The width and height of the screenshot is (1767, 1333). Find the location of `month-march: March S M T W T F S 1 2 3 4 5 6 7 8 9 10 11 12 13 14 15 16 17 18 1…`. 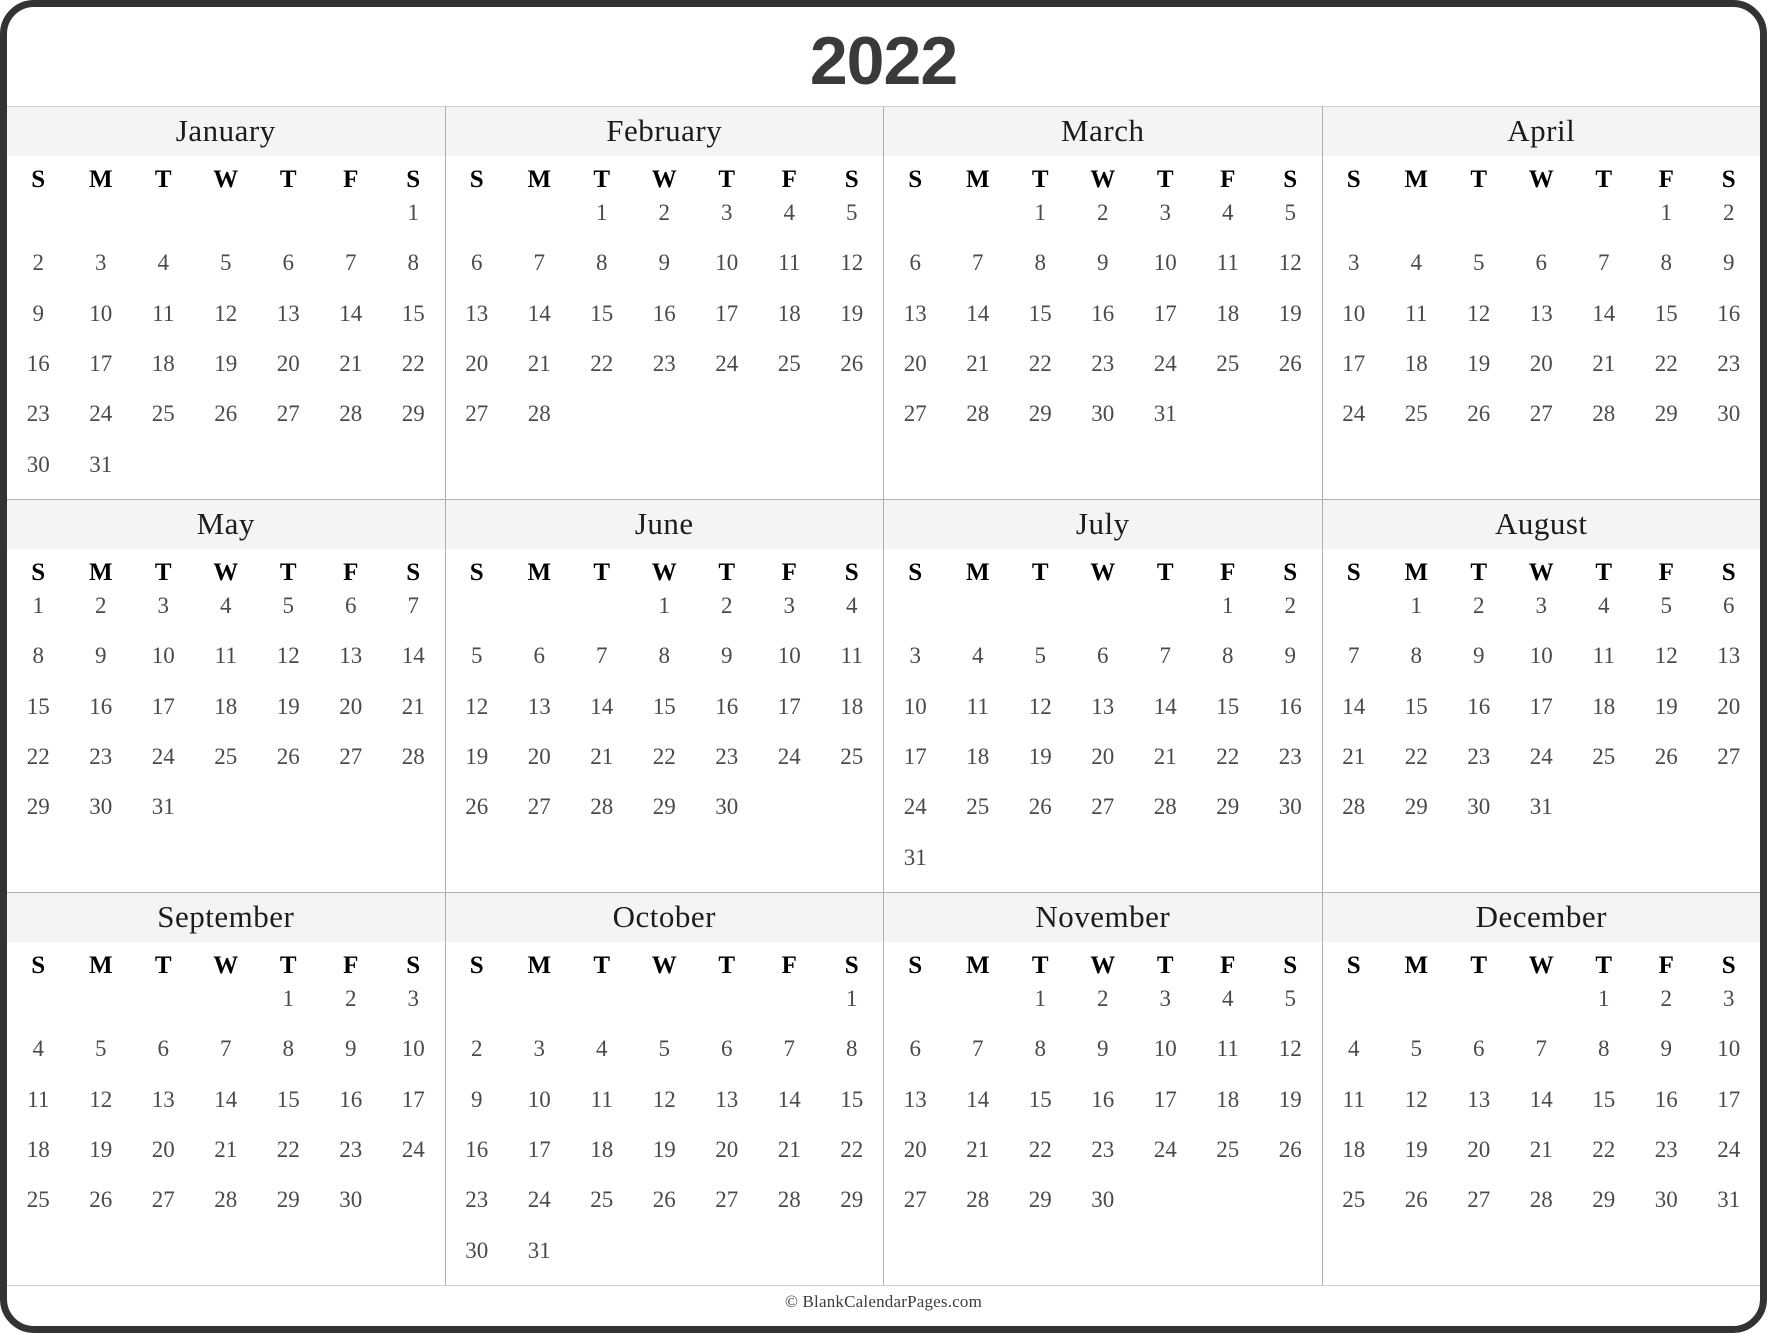

month-march: March S M T W T F S 1 2 3 4 5 6 7 8 9 10 11 12 13 14 15 16 17 18 1… is located at coordinates (1103, 303).